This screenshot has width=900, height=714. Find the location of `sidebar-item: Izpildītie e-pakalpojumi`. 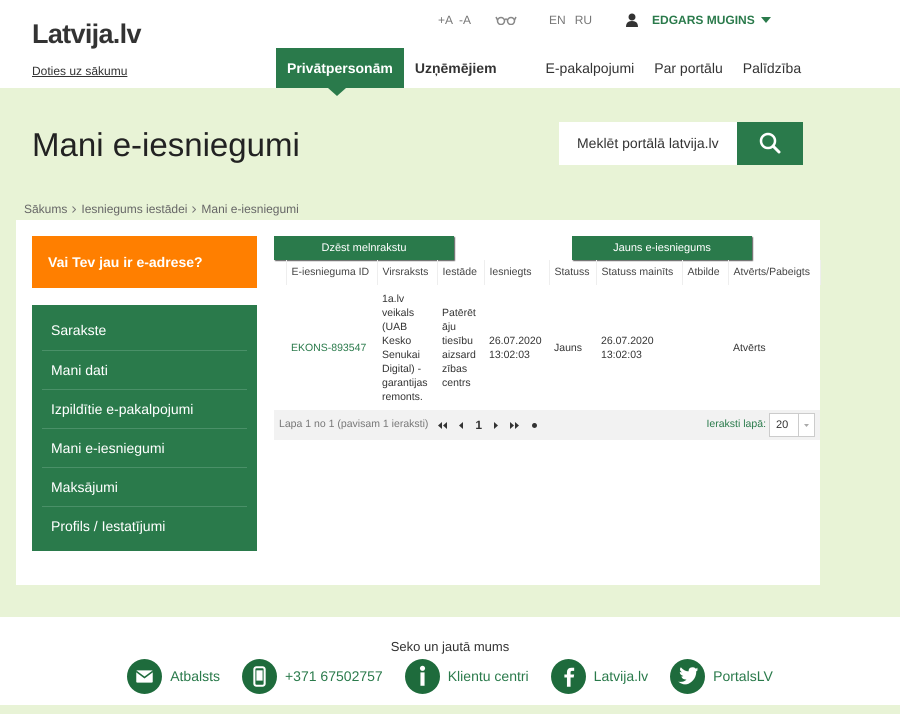

sidebar-item: Izpildītie e-pakalpojumi is located at coordinates (144, 408).